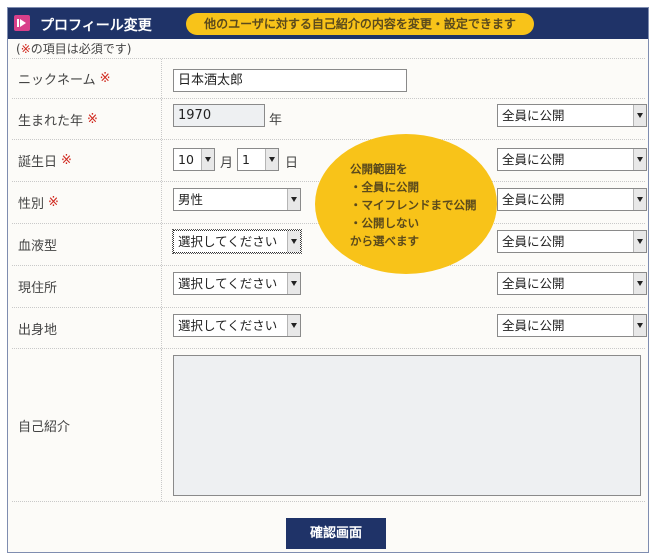 This screenshot has height=560, width=656. I want to click on birthday-visibility-select: 全員に公開, so click(572, 159).